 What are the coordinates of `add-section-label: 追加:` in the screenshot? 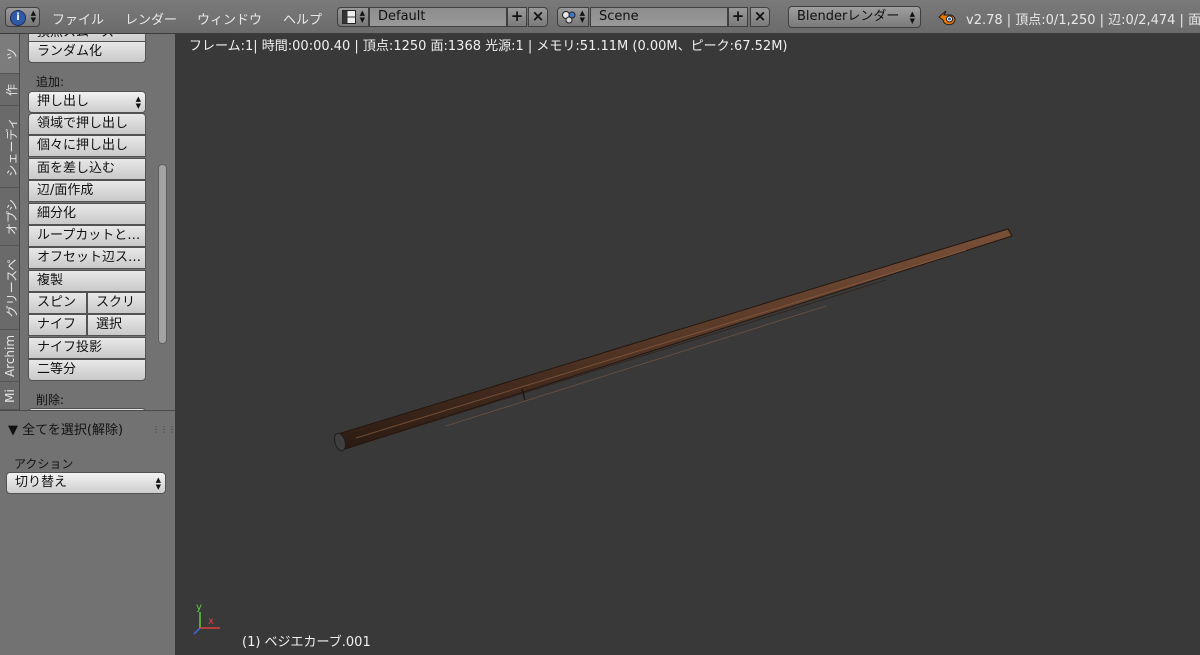 It's located at (50, 82).